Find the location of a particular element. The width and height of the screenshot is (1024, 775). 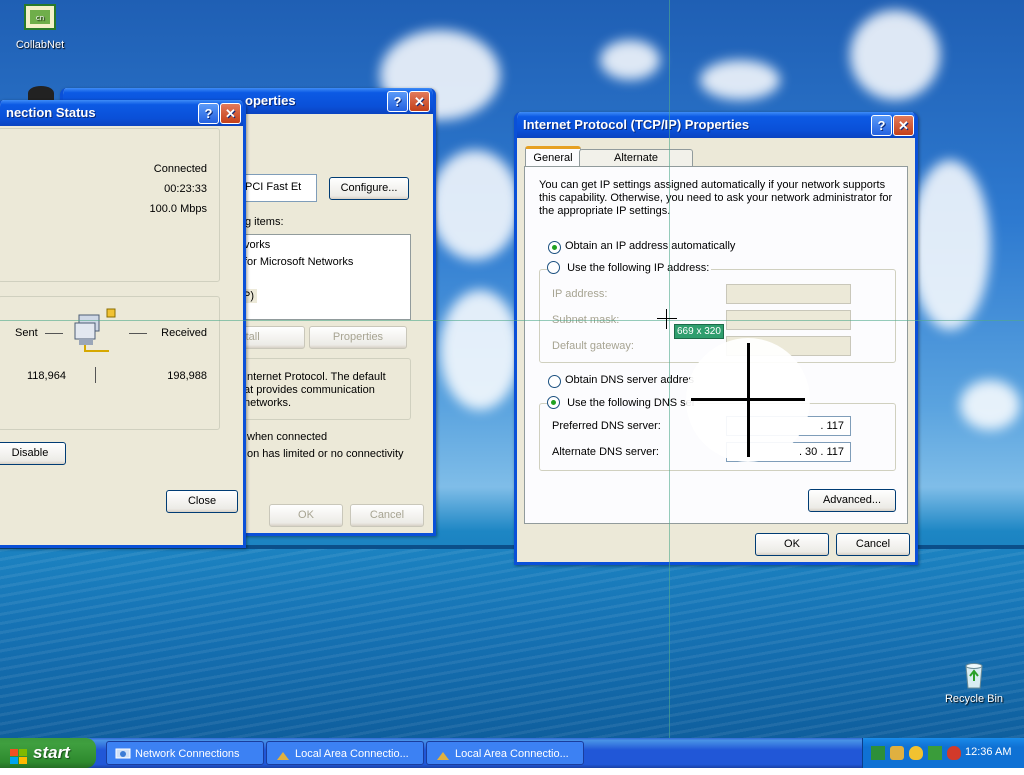

tray-key-icon is located at coordinates (897, 753).